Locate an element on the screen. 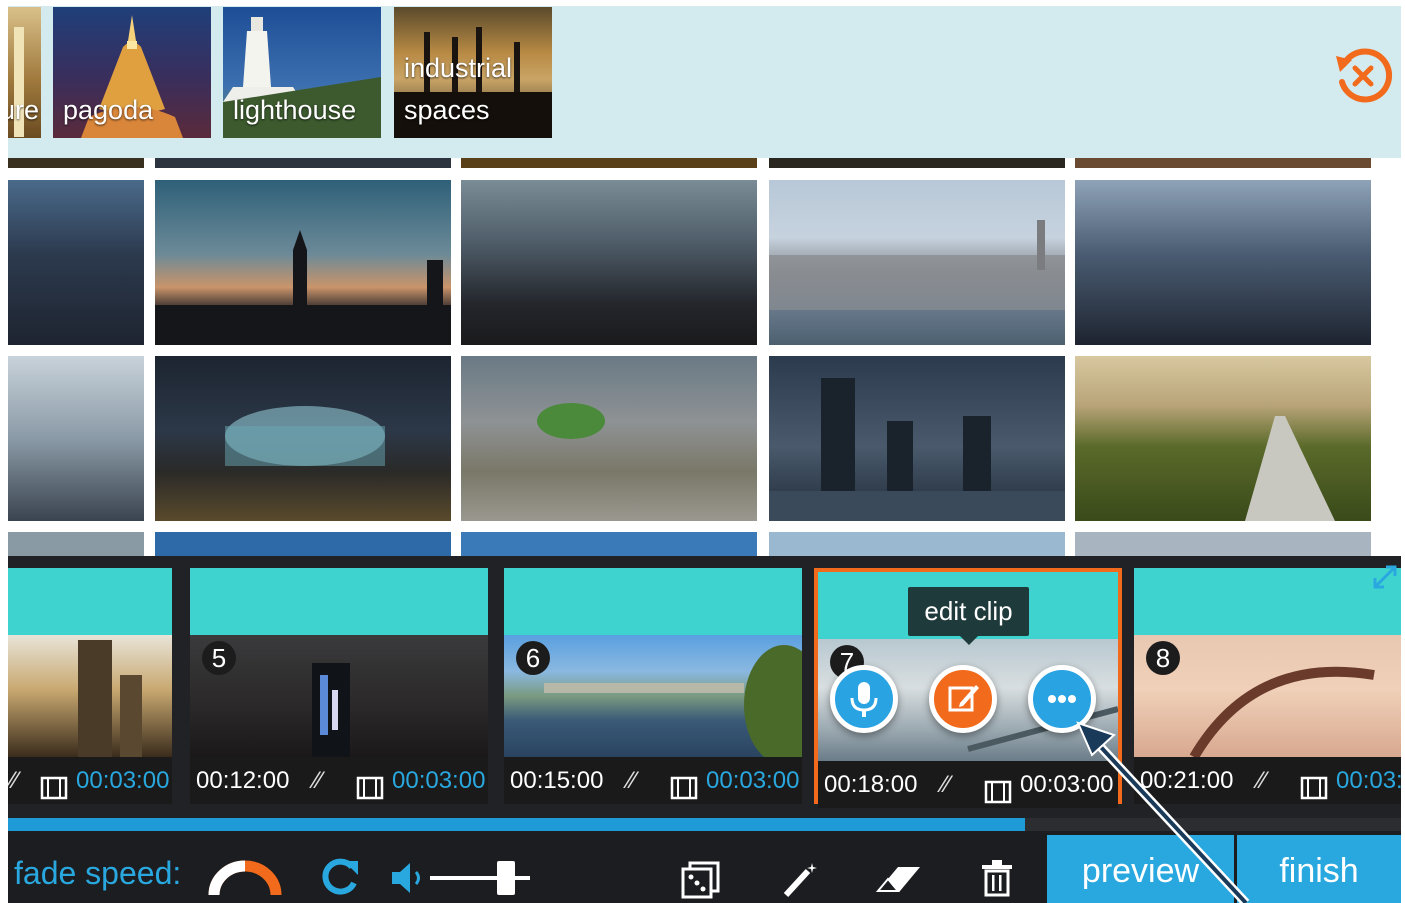  cursor-arrow is located at coordinates (1163, 812).